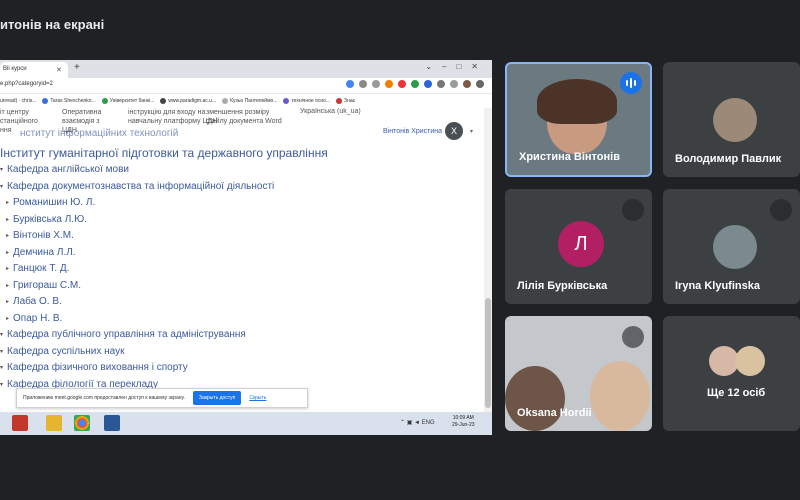 The image size is (800, 500). I want to click on menu-icon, so click(480, 84).